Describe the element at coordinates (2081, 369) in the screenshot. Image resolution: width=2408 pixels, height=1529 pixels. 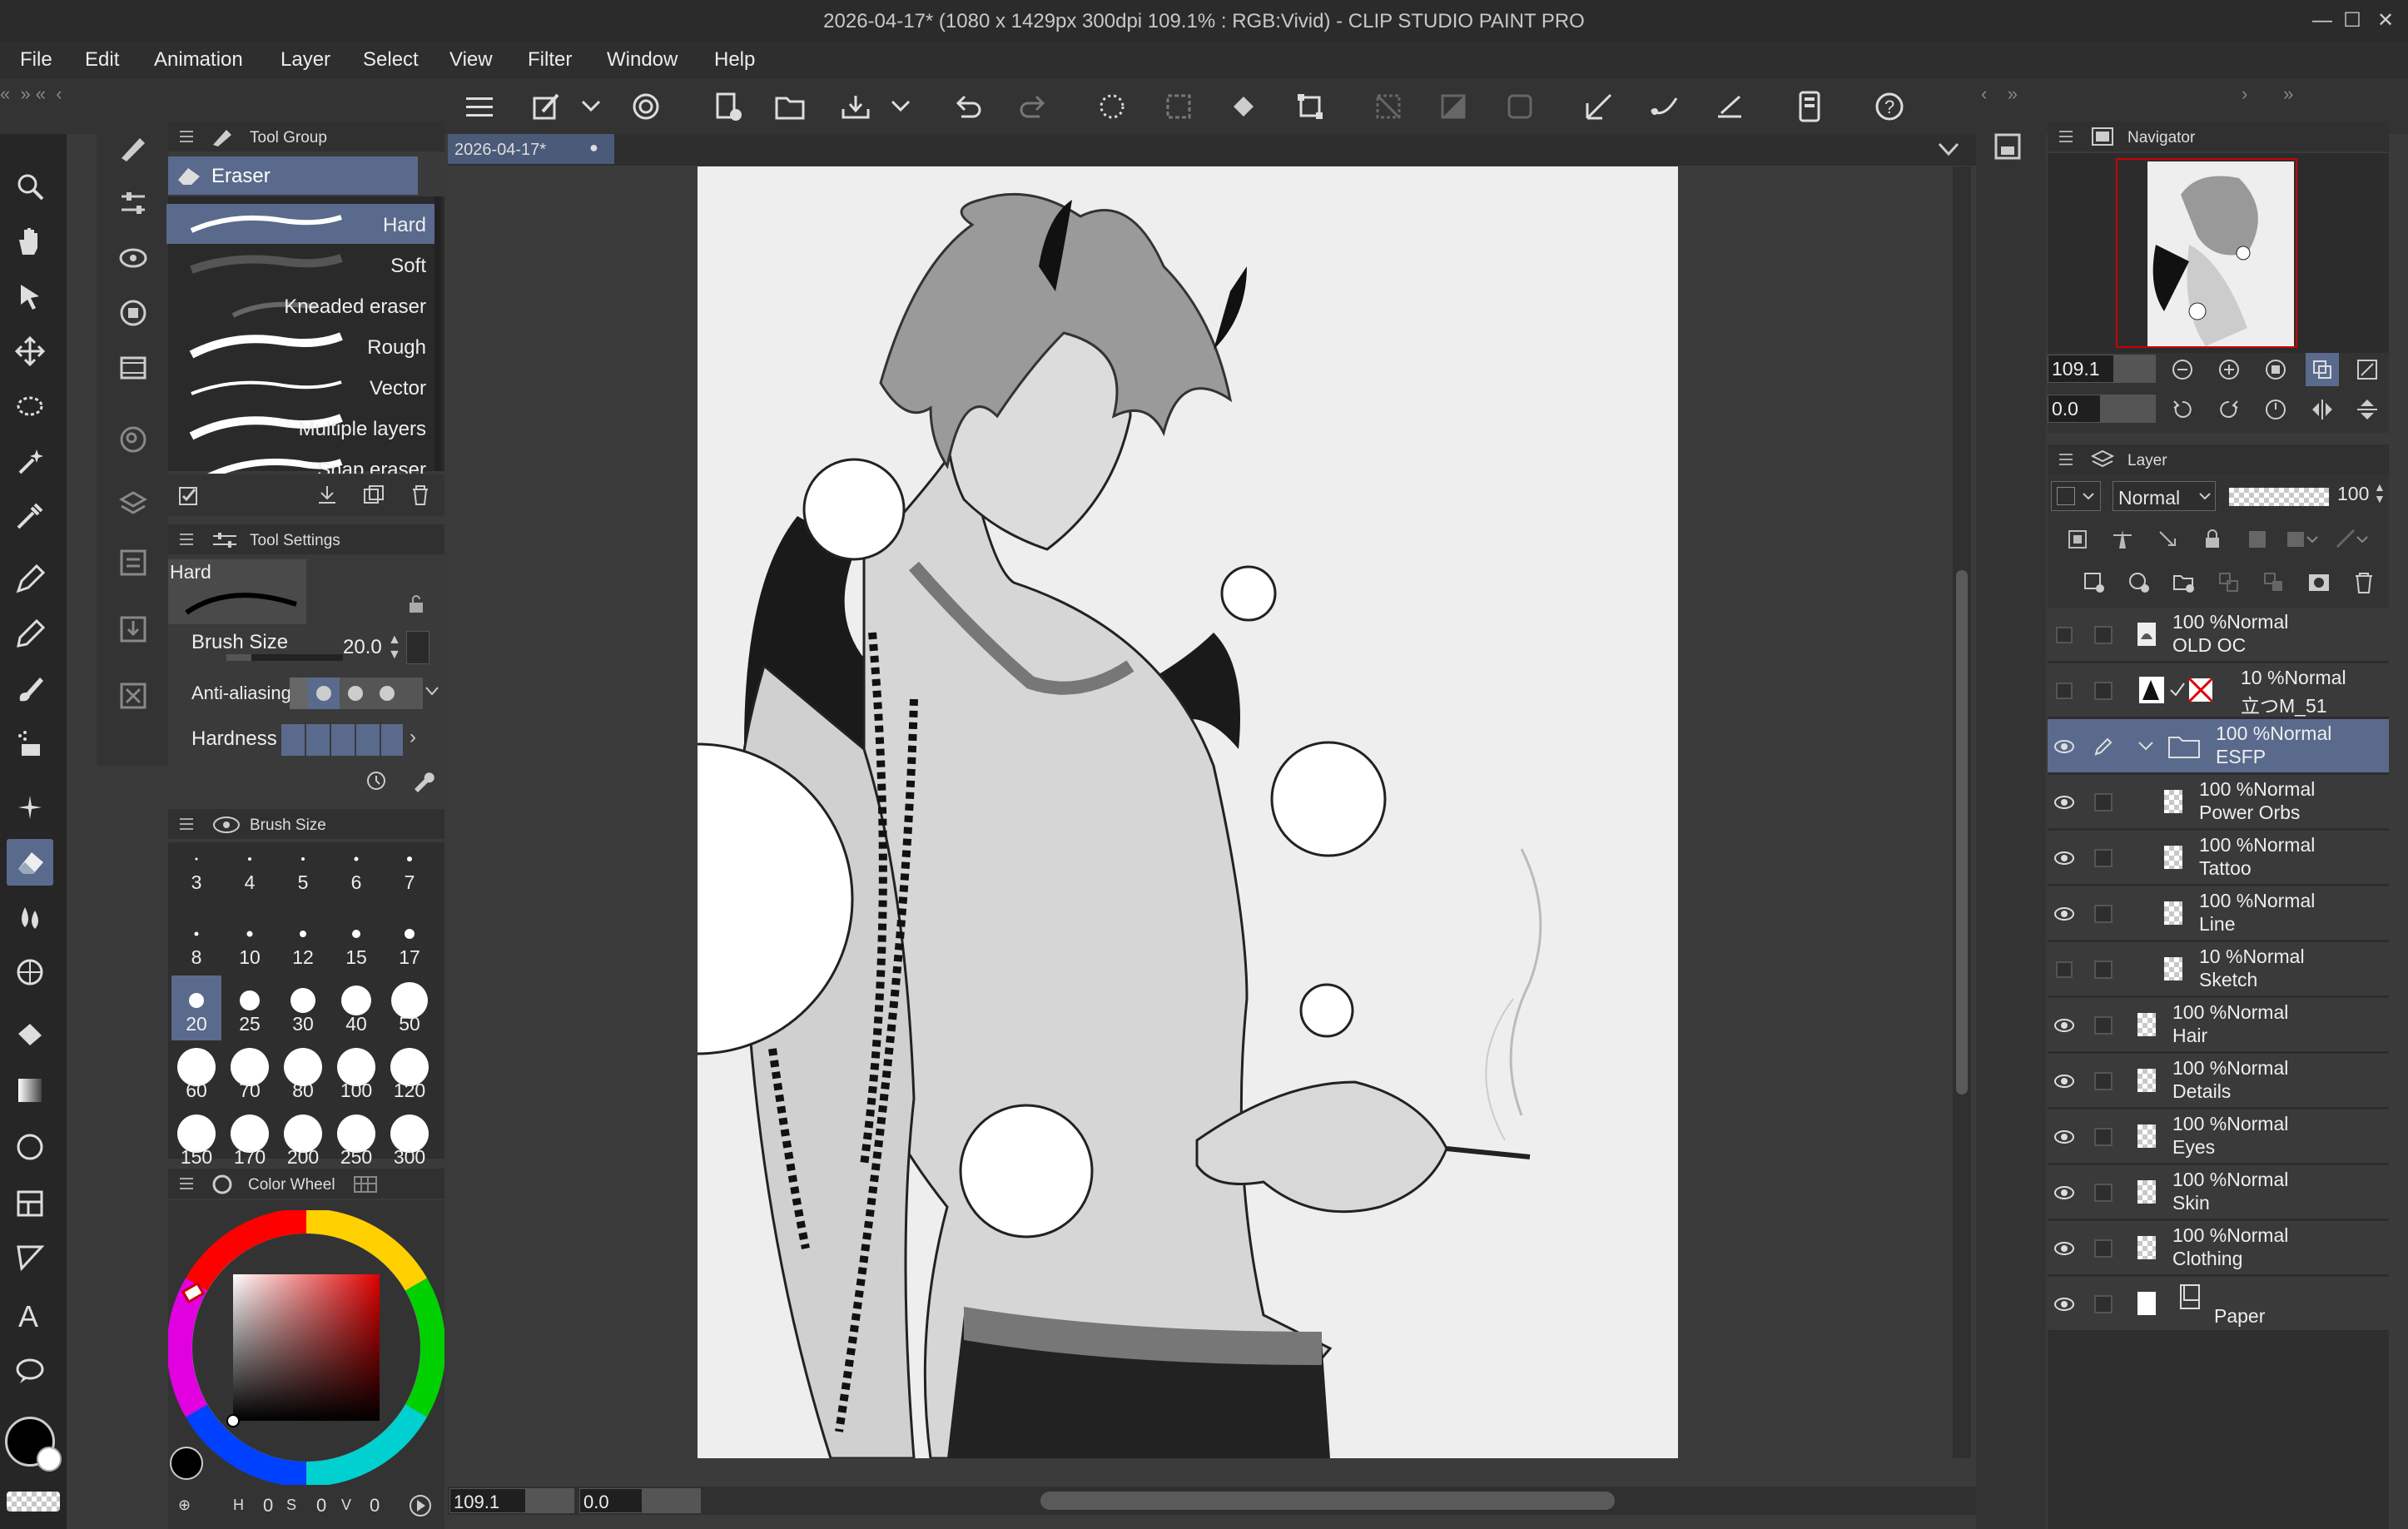
I see `navigator-zoom-field: 109.1` at that location.